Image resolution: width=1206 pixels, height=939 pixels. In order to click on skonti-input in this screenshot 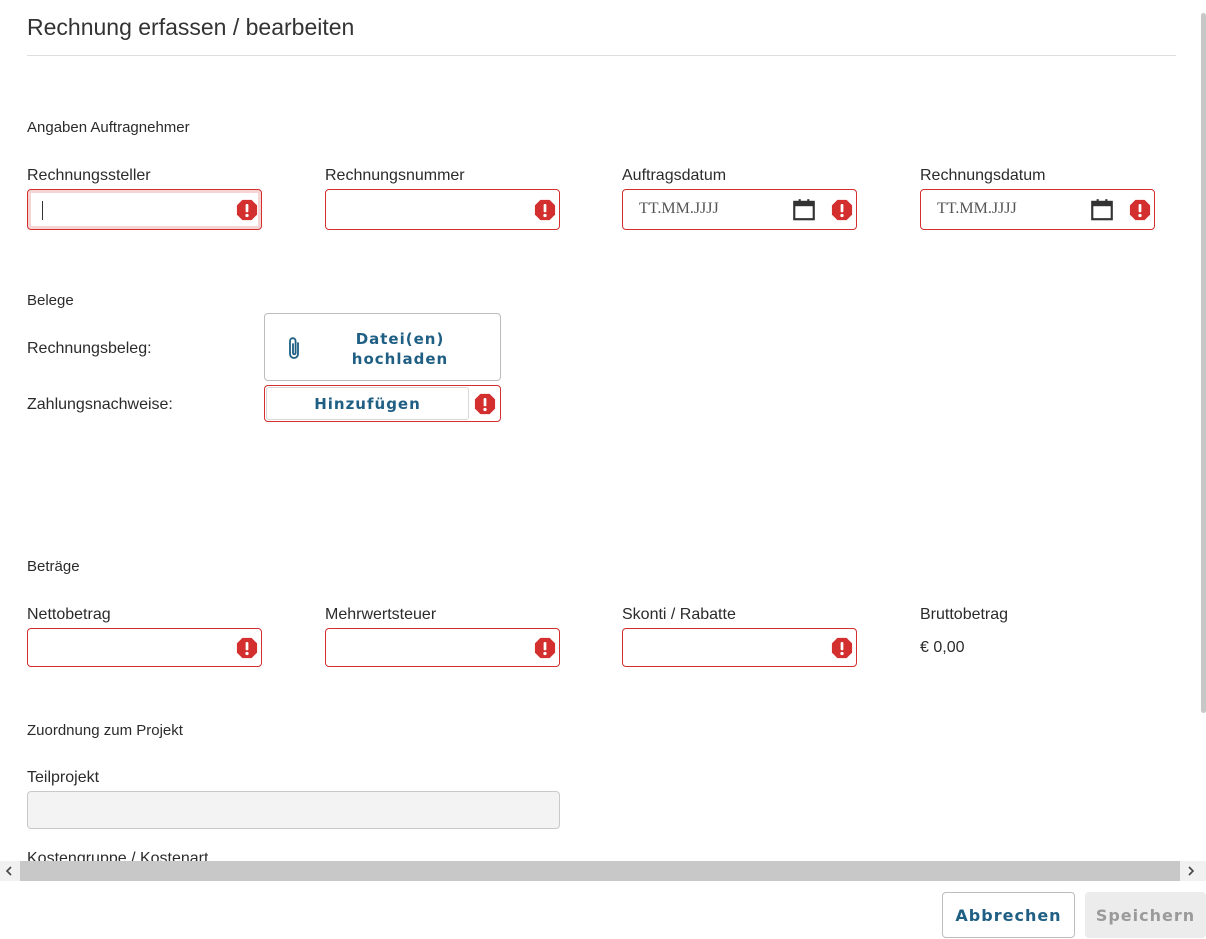, I will do `click(739, 647)`.